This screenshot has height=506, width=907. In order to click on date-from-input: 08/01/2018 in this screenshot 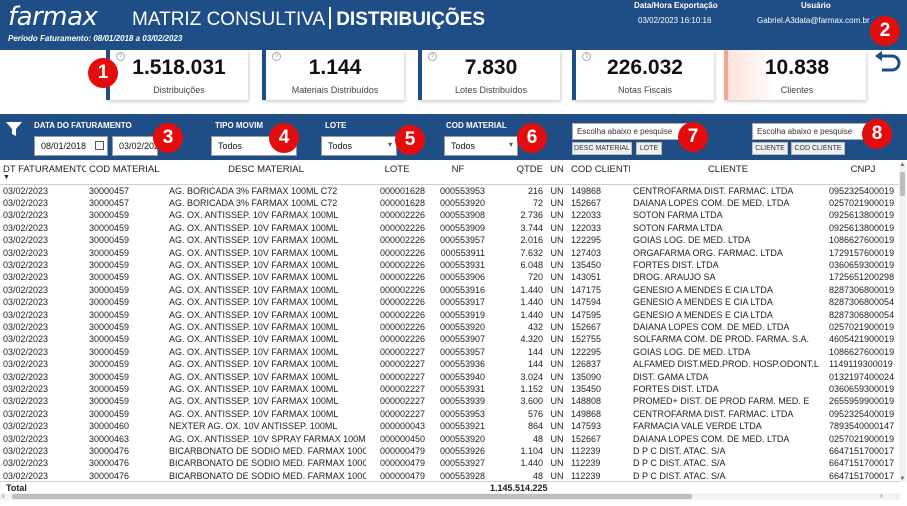, I will do `click(71, 146)`.